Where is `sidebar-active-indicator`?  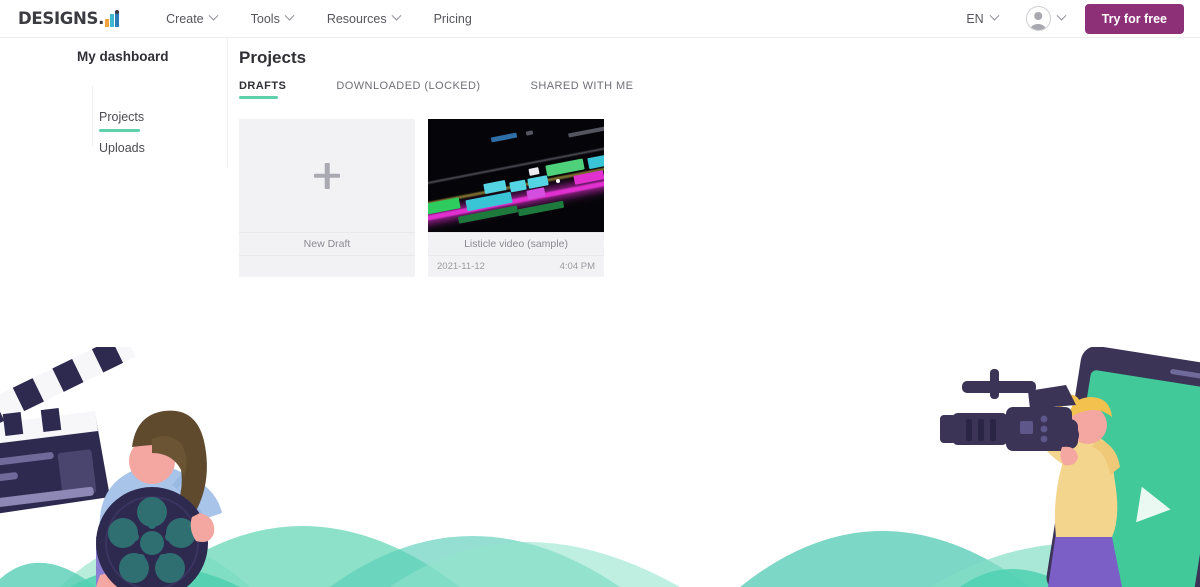 sidebar-active-indicator is located at coordinates (119, 130).